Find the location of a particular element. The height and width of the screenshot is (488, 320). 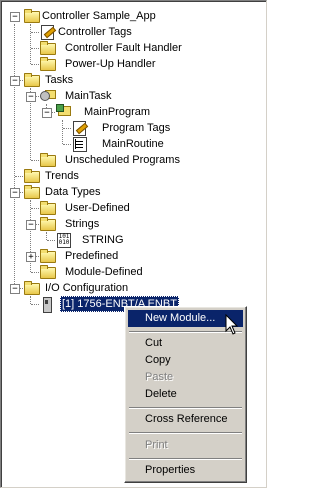

menu-item-cut: Cut is located at coordinates (185, 343).